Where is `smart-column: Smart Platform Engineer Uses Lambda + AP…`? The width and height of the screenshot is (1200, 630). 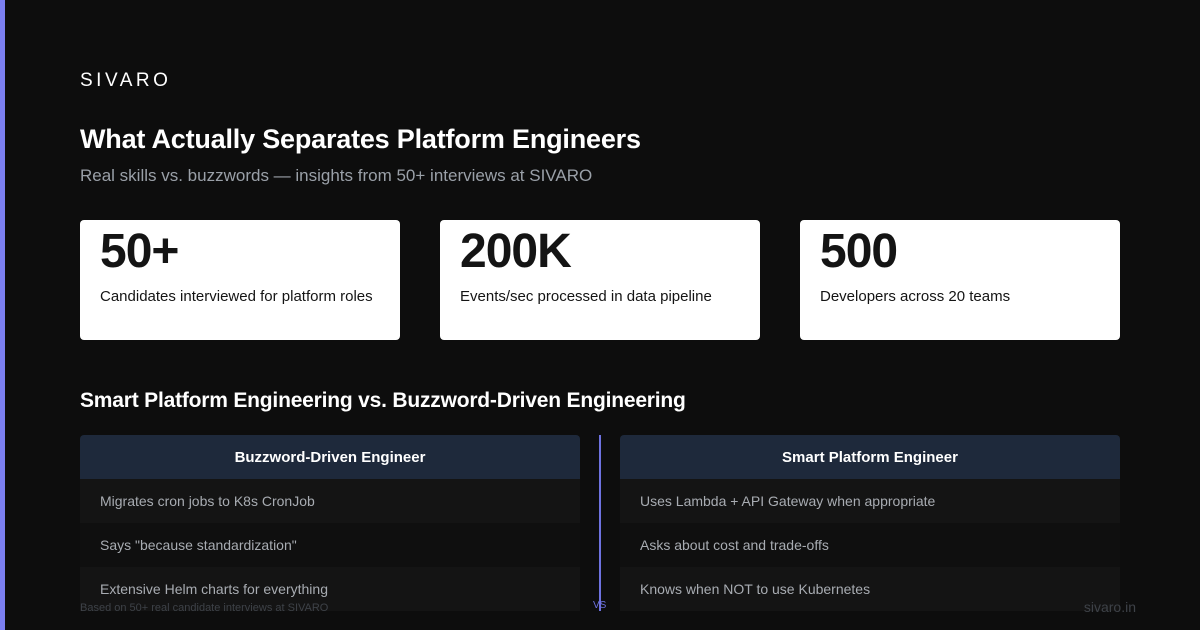
smart-column: Smart Platform Engineer Uses Lambda + AP… is located at coordinates (870, 523).